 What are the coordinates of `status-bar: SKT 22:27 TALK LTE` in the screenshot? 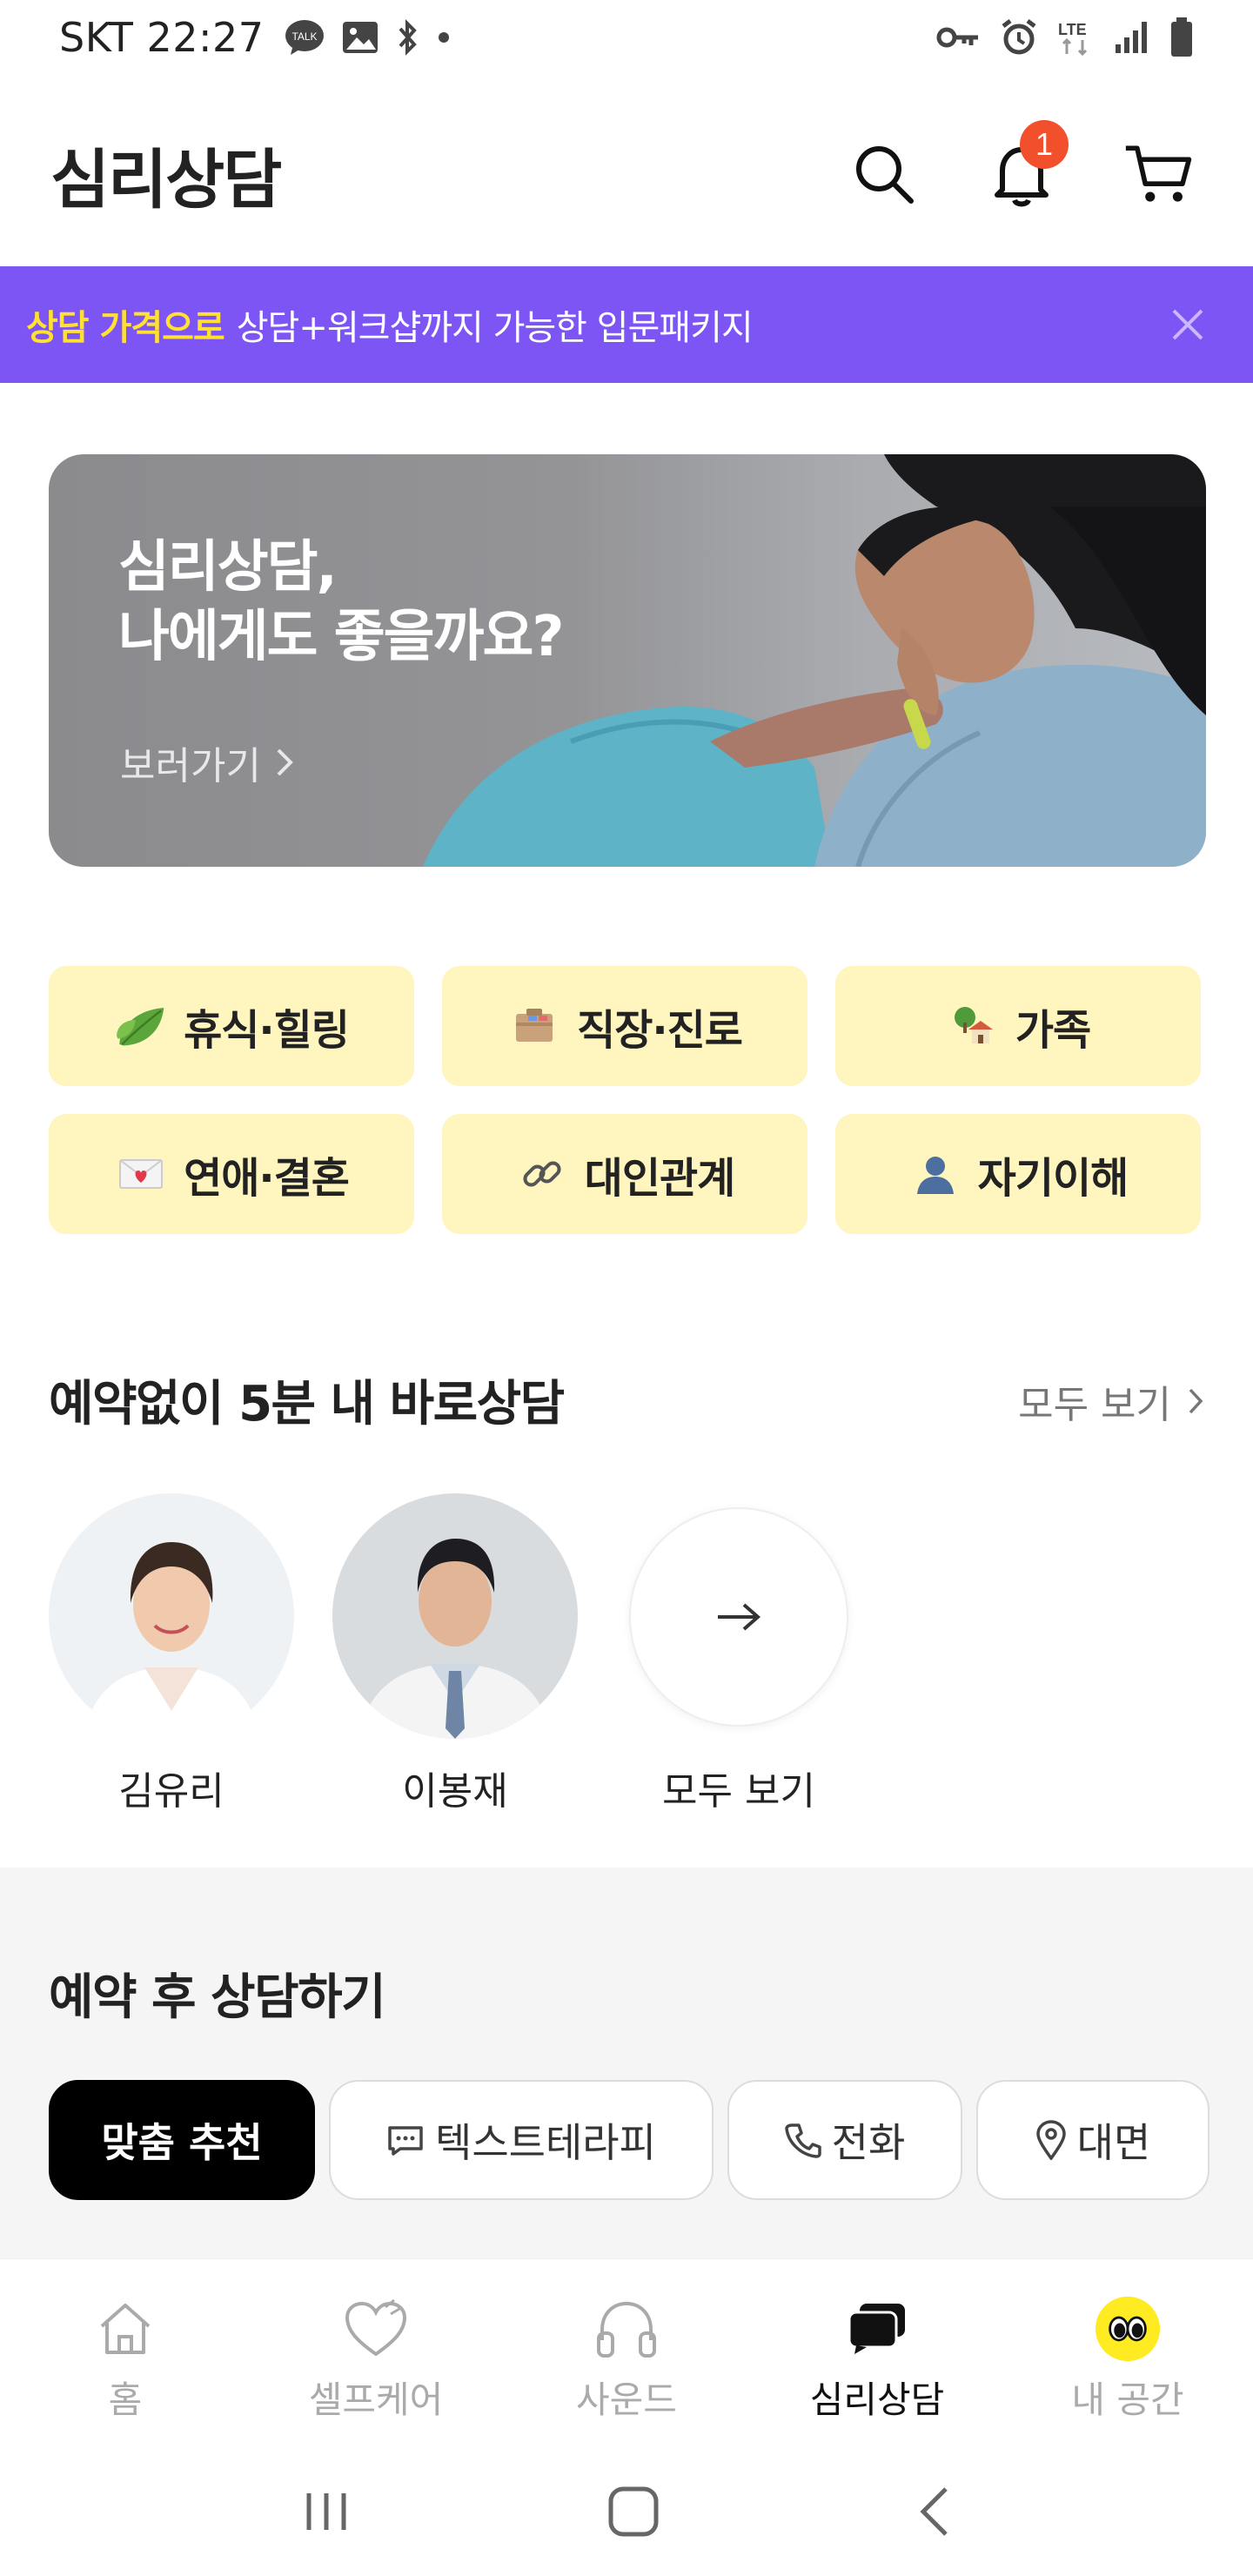 It's located at (626, 37).